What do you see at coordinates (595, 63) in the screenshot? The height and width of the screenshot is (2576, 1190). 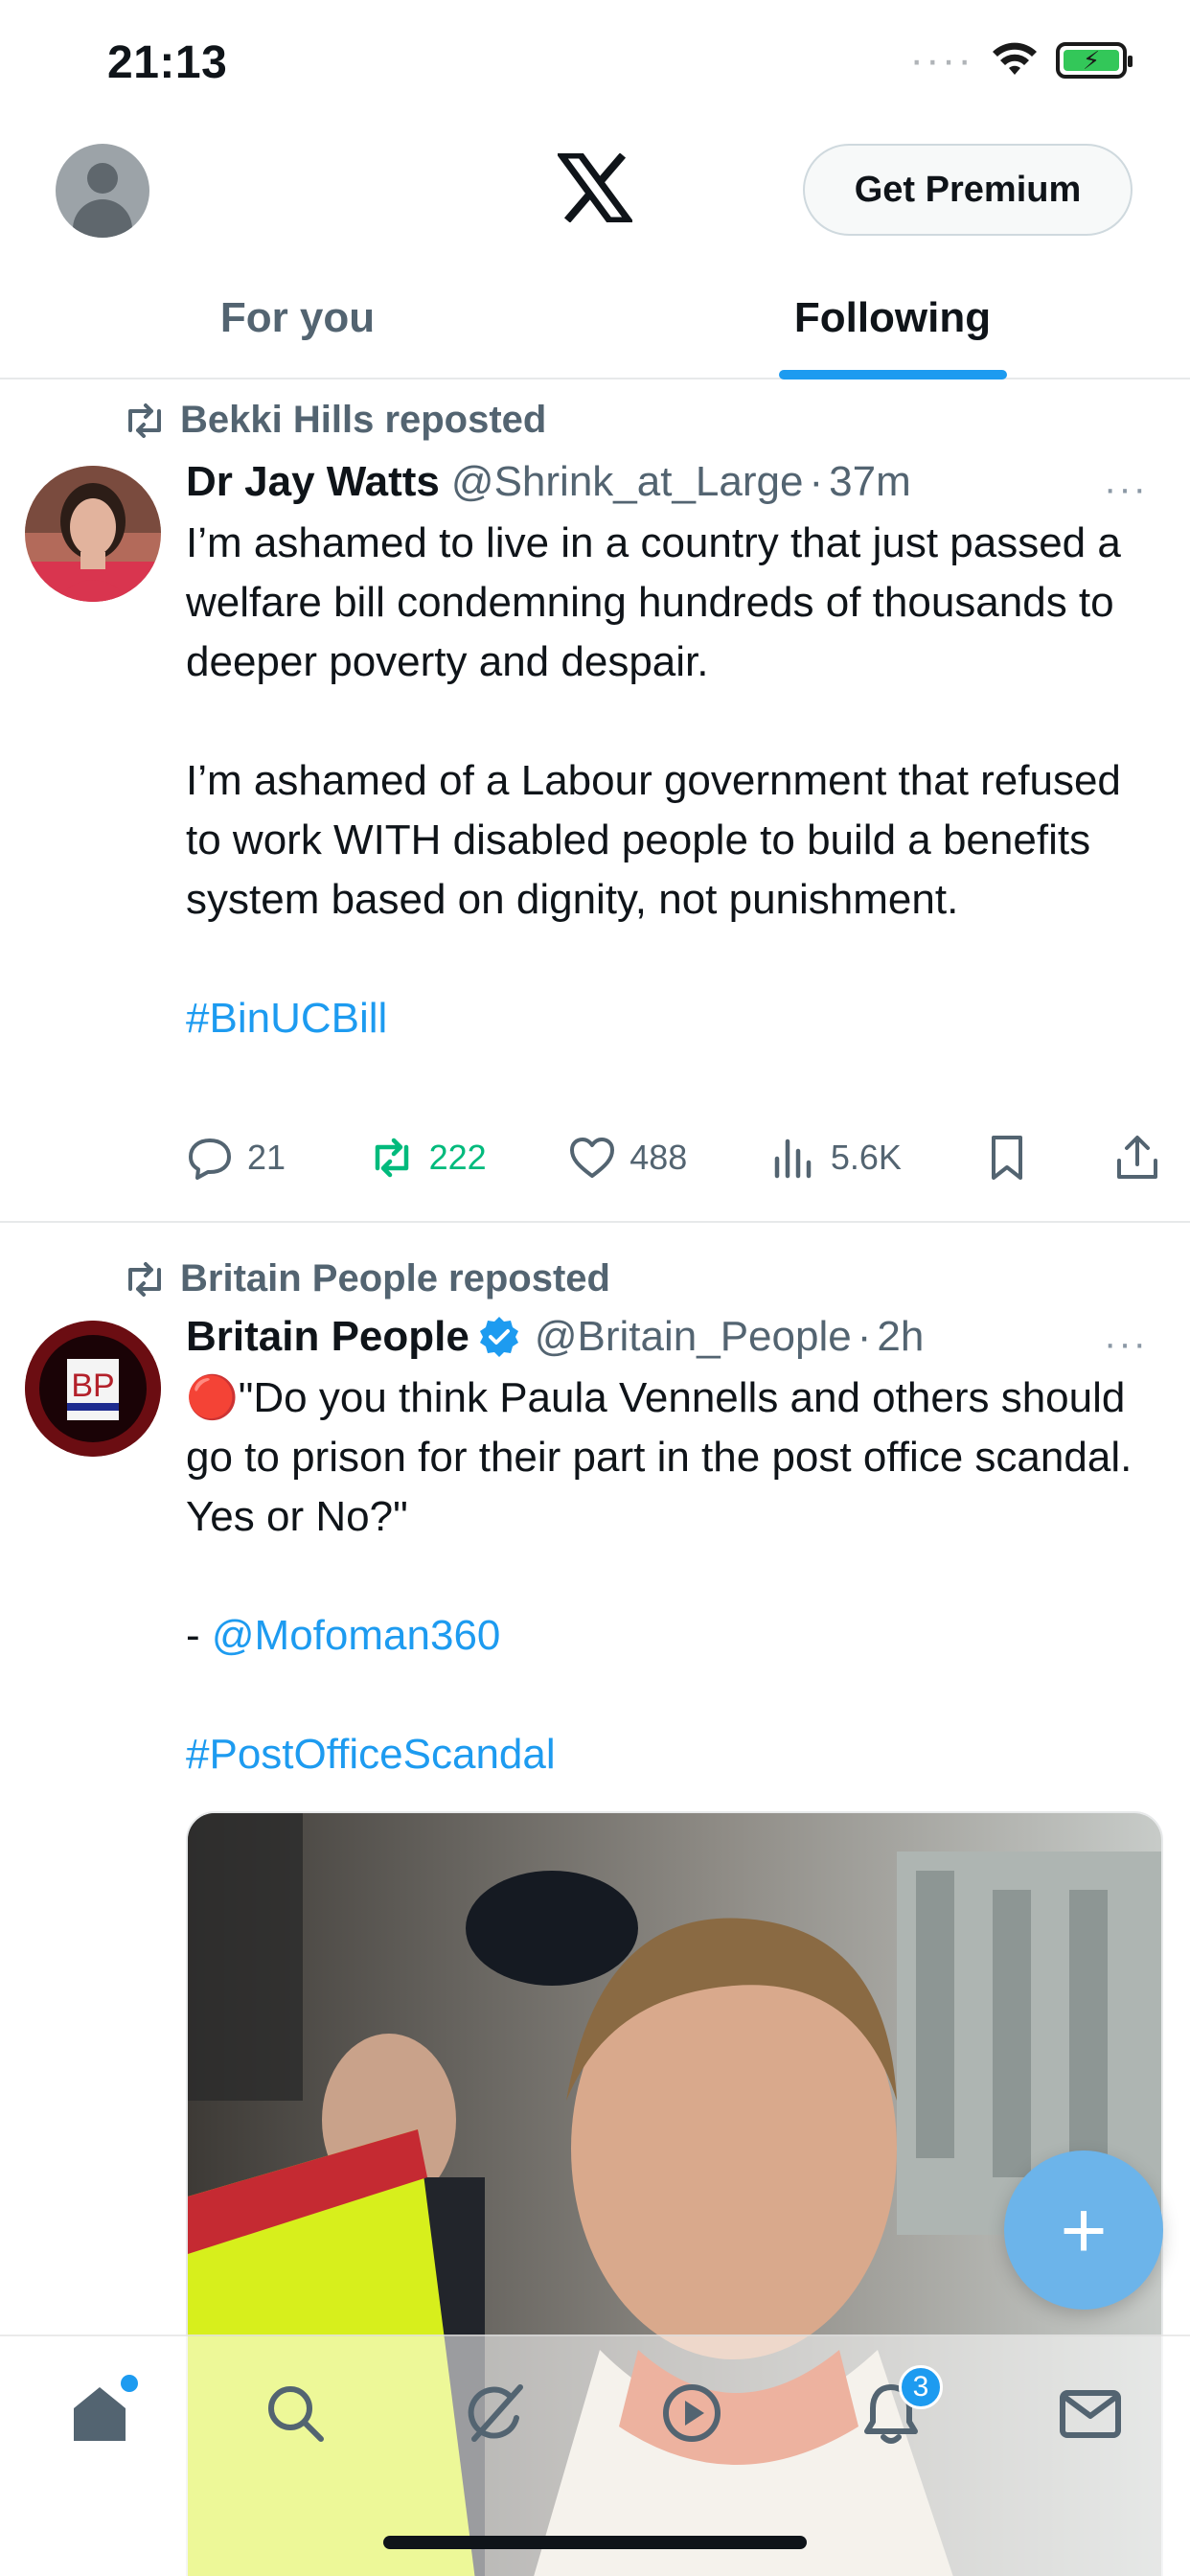 I see `status-bar: 21:13 ···· ⚡` at bounding box center [595, 63].